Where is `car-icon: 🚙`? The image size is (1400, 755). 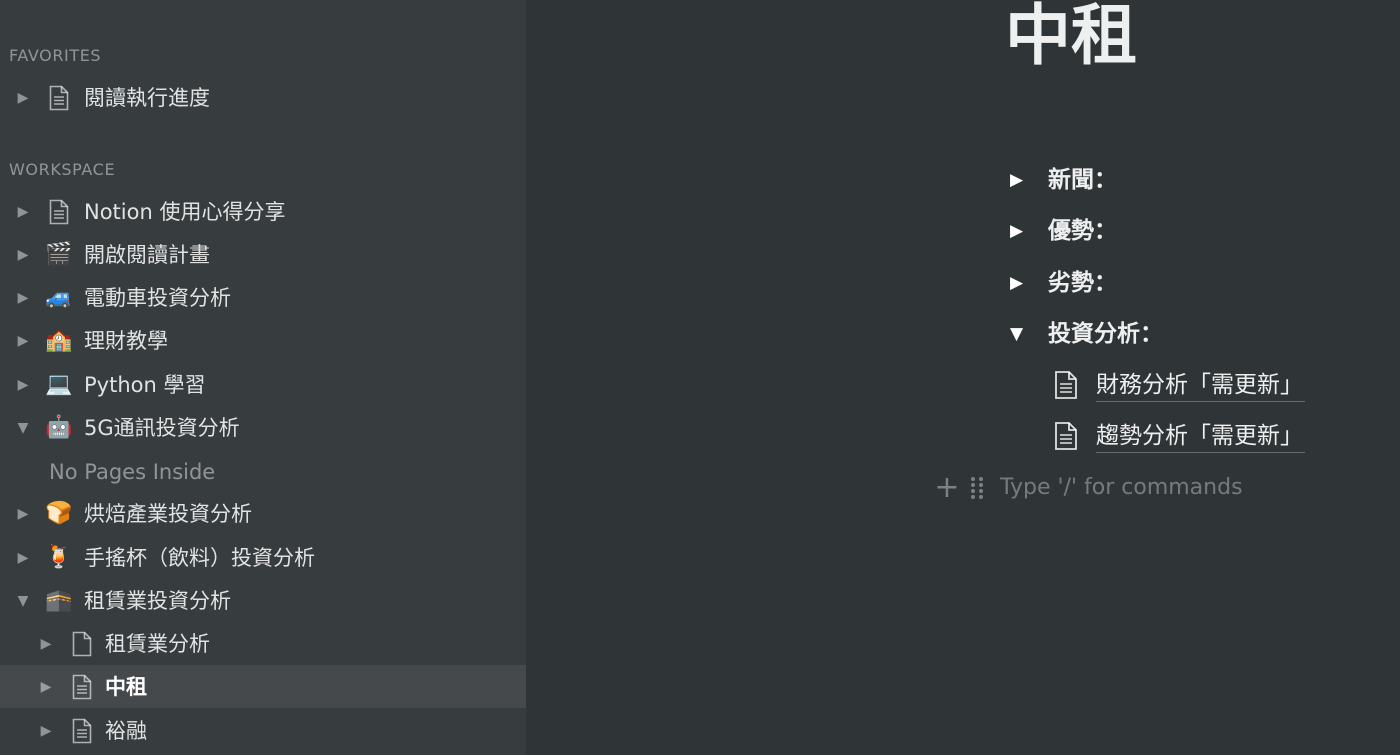 car-icon: 🚙 is located at coordinates (59, 297).